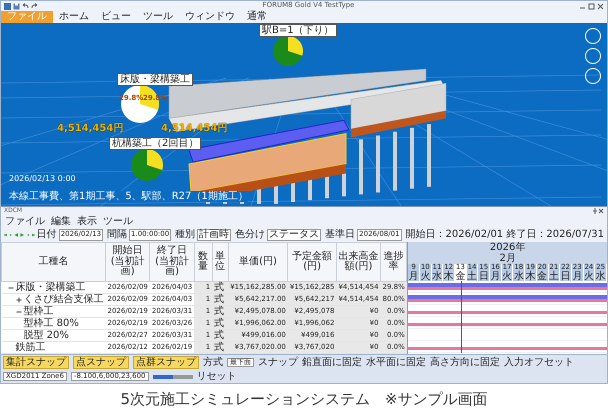 Image resolution: width=608 pixels, height=416 pixels. Describe the element at coordinates (332, 362) in the screenshot. I see `toolbar-option: 鉛直面に固定` at that location.